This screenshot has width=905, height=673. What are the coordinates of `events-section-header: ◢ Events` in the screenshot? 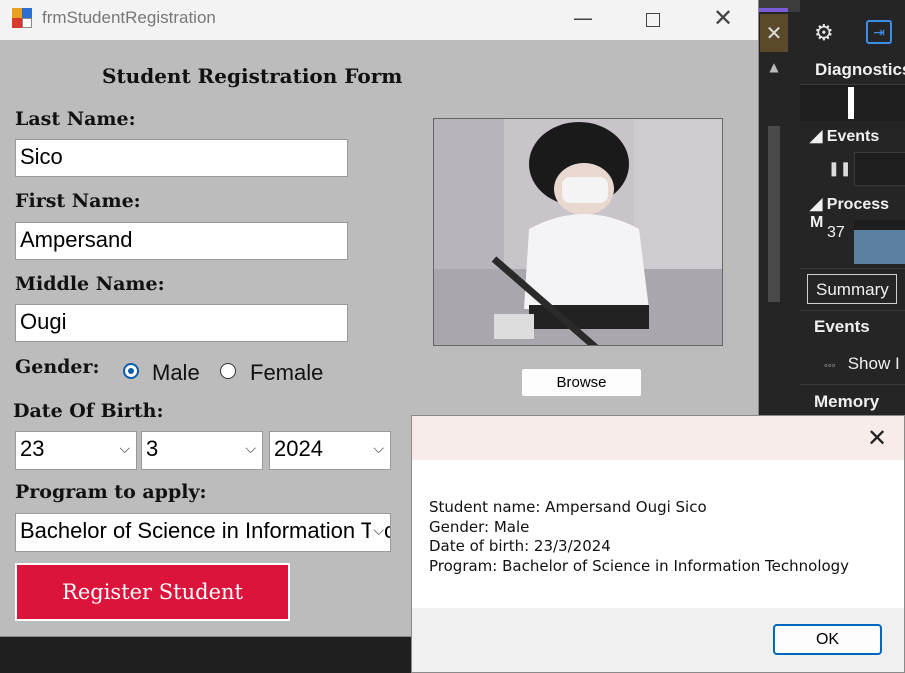 It's located at (844, 136).